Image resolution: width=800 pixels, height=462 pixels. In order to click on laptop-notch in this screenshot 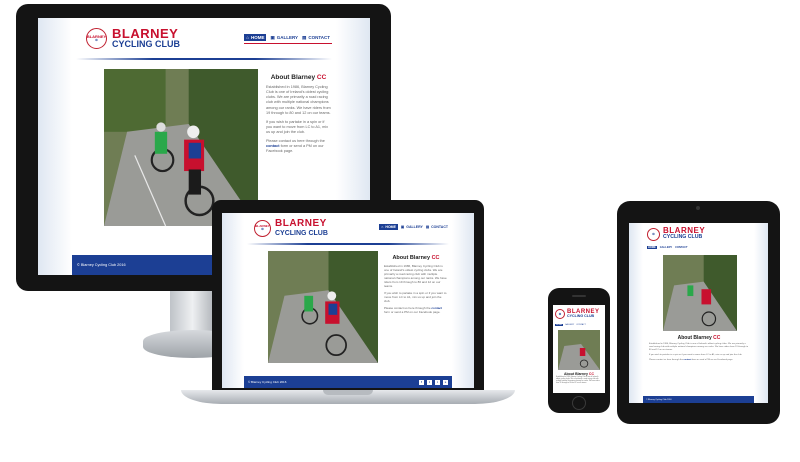, I will do `click(348, 392)`.